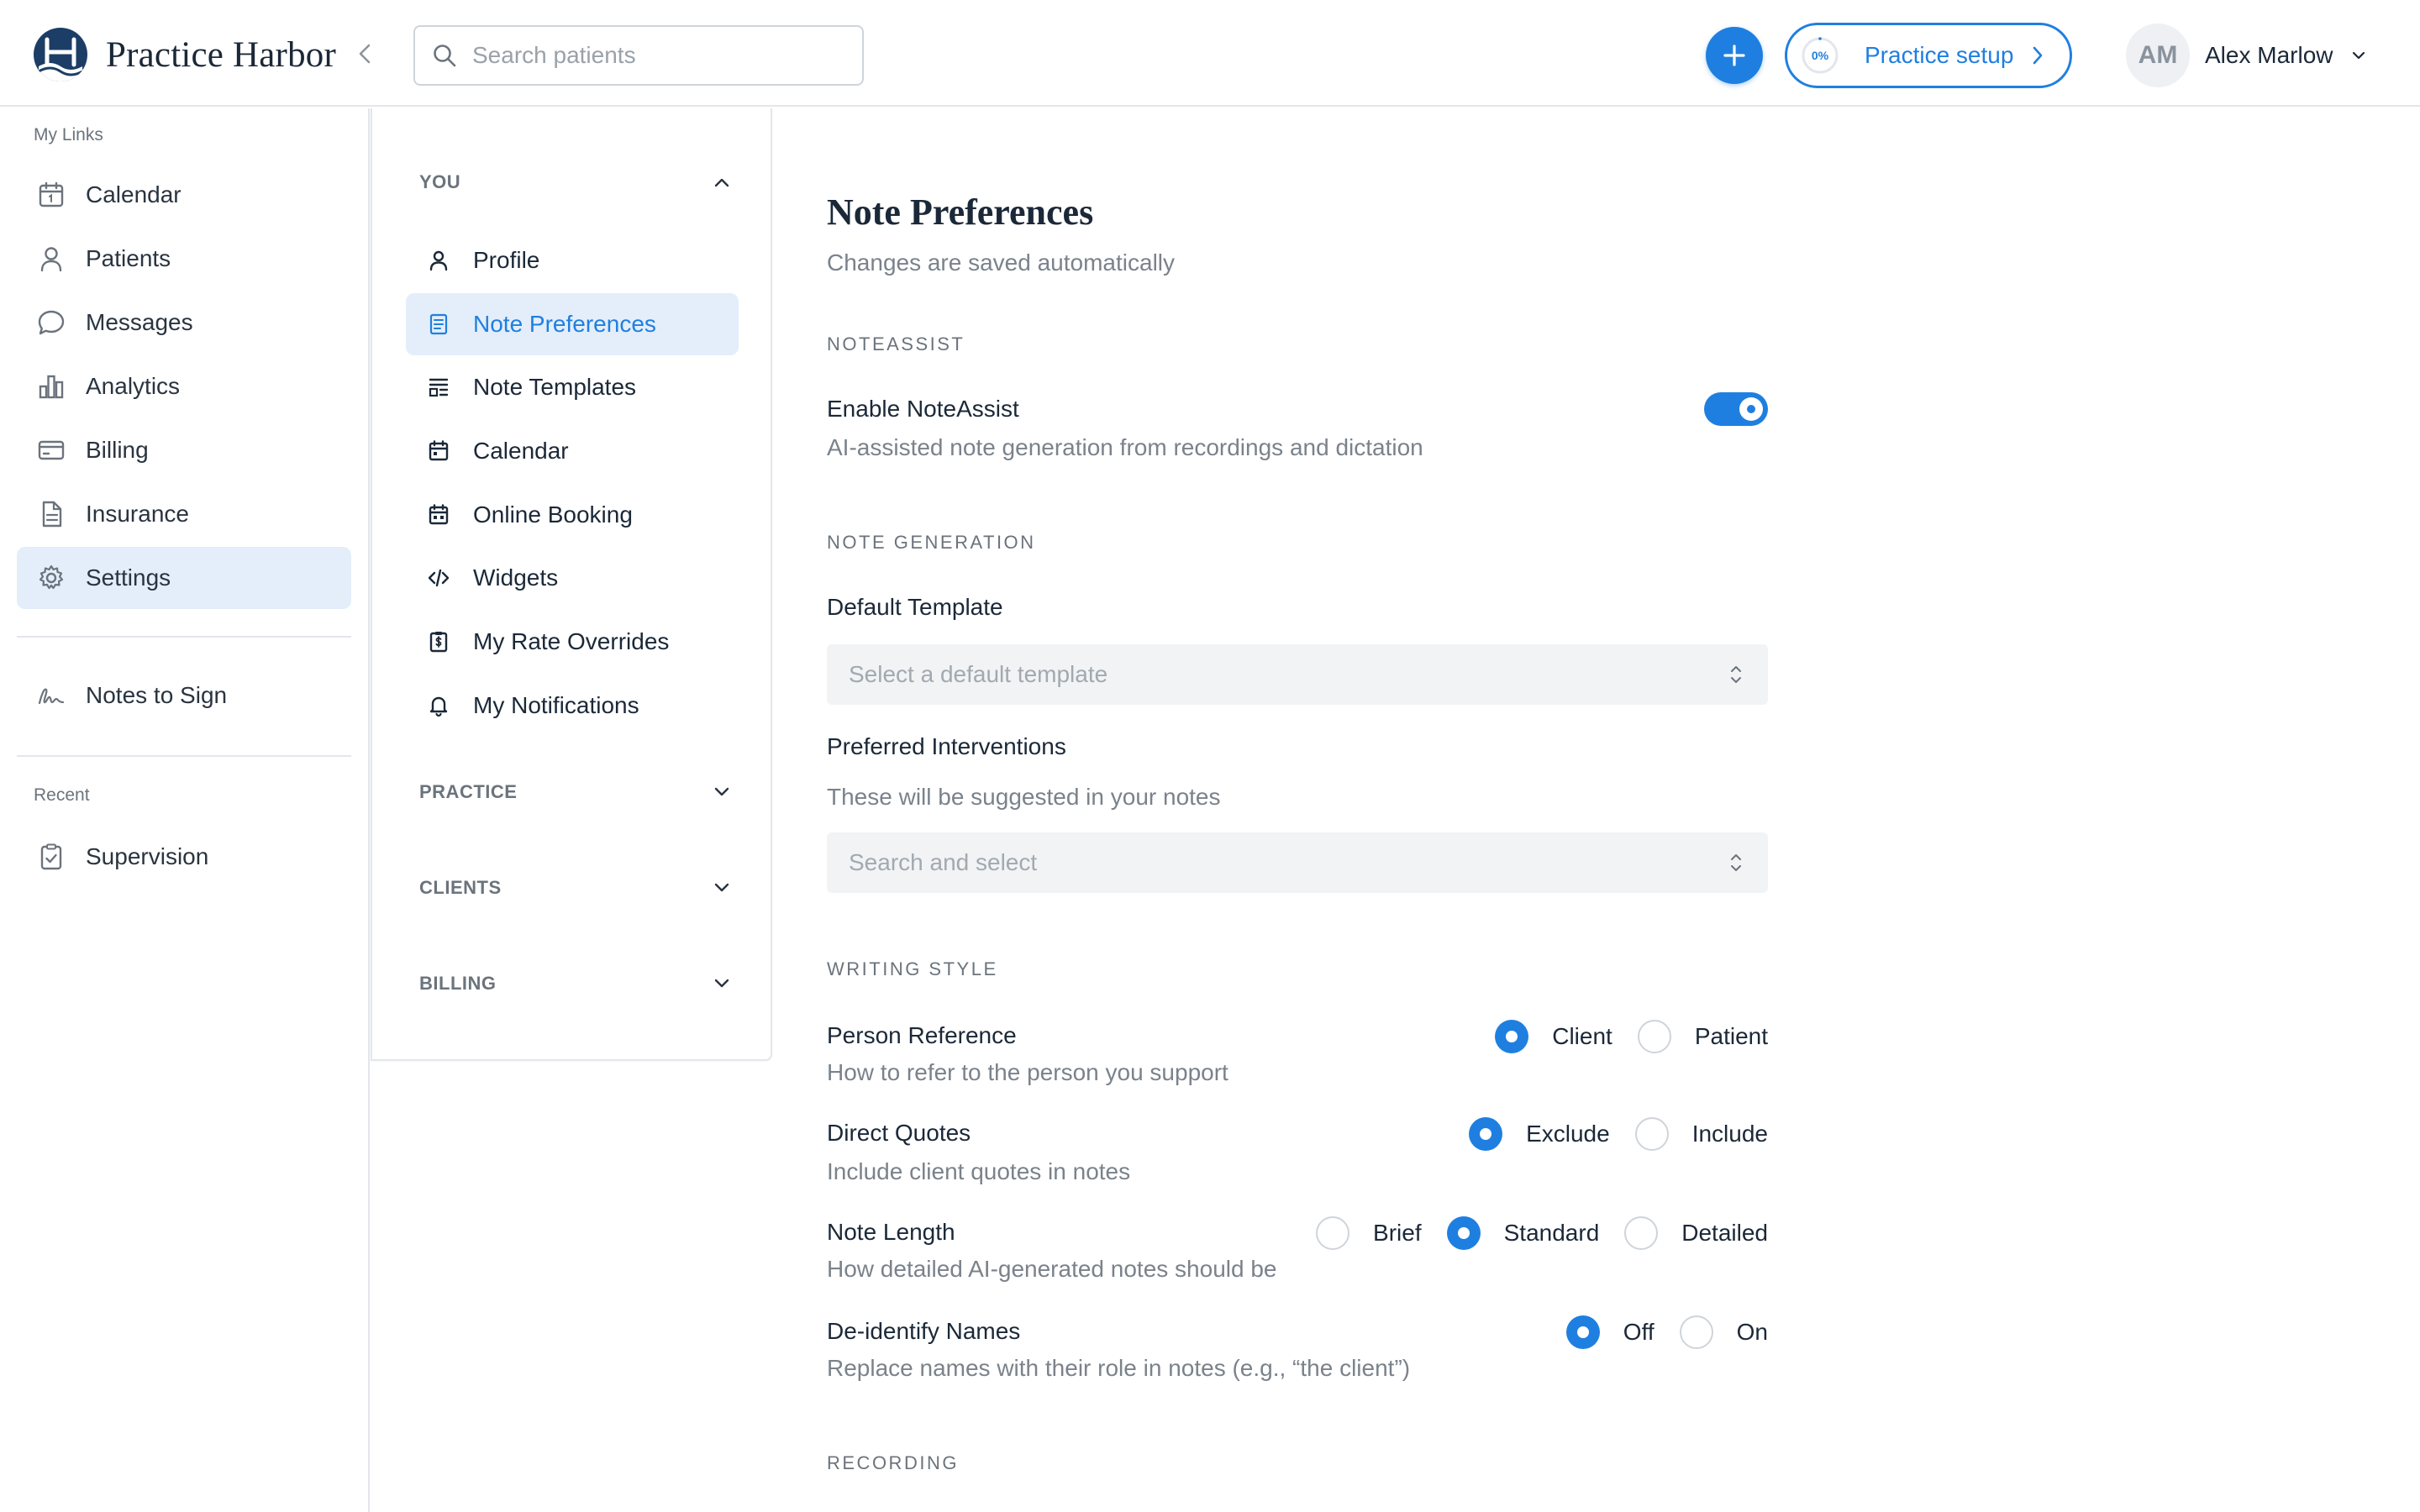 Image resolution: width=2420 pixels, height=1512 pixels. I want to click on nav-item-label: Profile, so click(507, 260).